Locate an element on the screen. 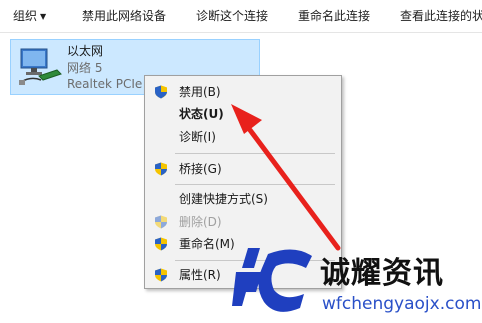 The image size is (482, 323). network-adapter-icon is located at coordinates (40, 66).